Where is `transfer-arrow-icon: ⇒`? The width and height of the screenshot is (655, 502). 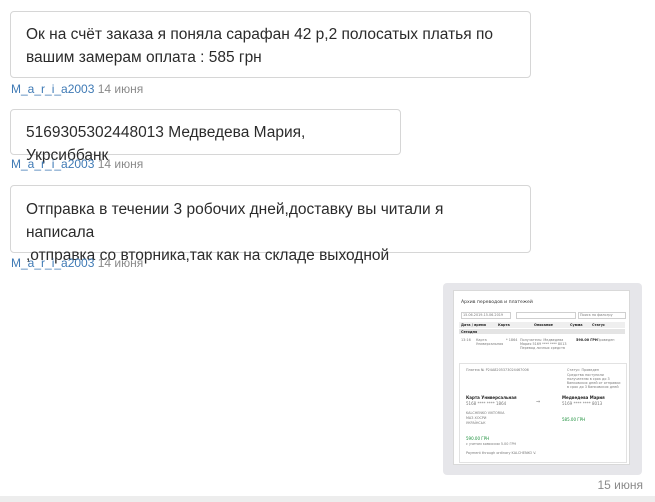 transfer-arrow-icon: ⇒ is located at coordinates (538, 402).